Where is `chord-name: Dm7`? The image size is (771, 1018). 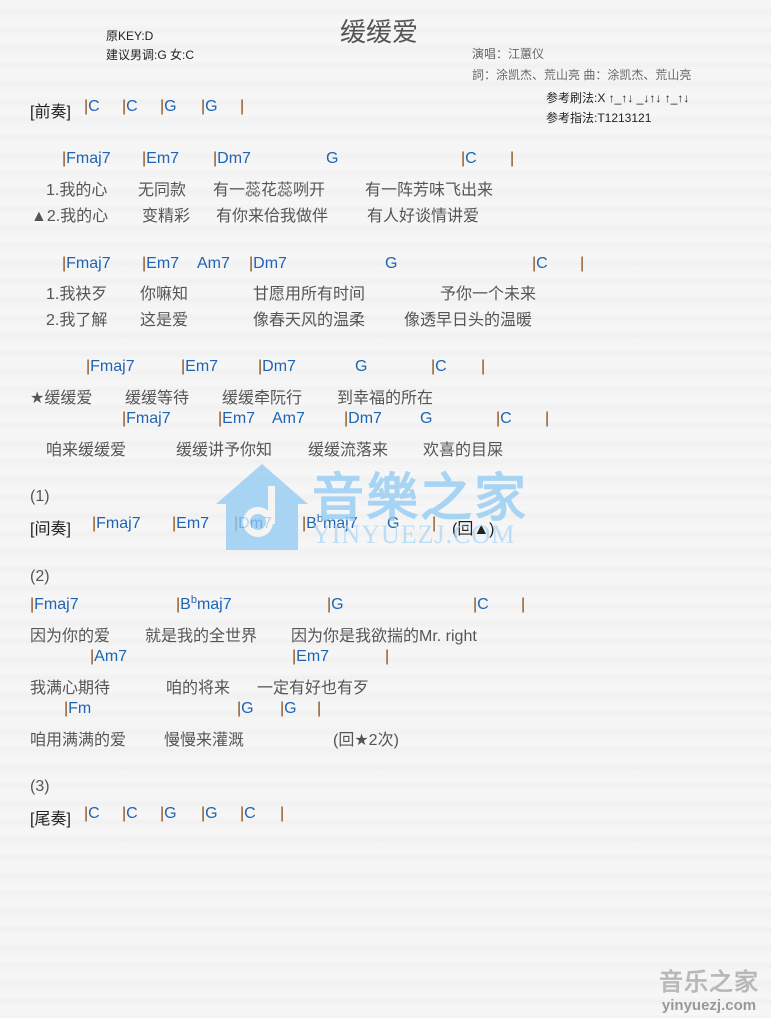
chord-name: Dm7 is located at coordinates (234, 158).